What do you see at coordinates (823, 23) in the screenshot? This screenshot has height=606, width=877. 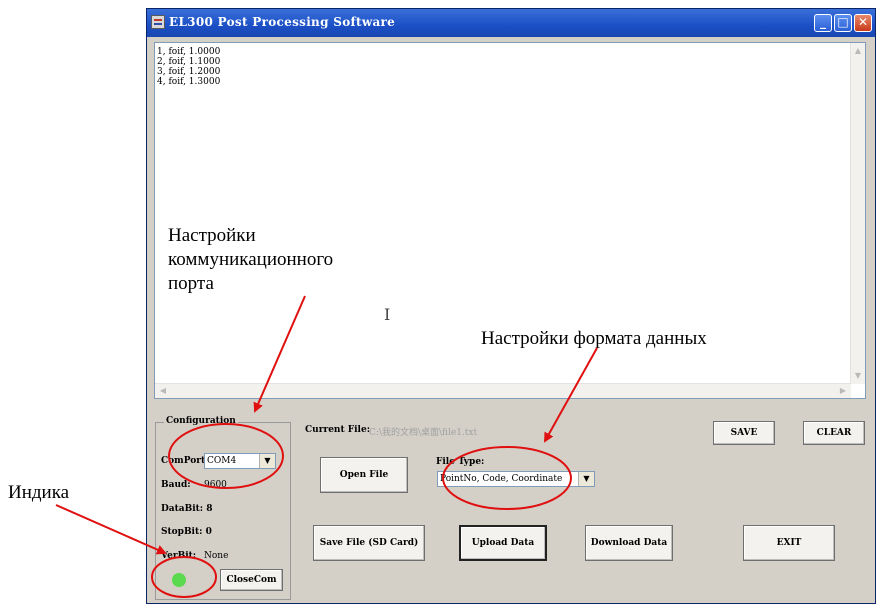 I see `minimize-button: _` at bounding box center [823, 23].